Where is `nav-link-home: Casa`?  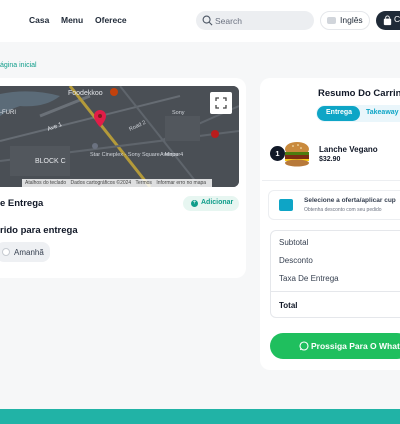
nav-link-home: Casa is located at coordinates (39, 20).